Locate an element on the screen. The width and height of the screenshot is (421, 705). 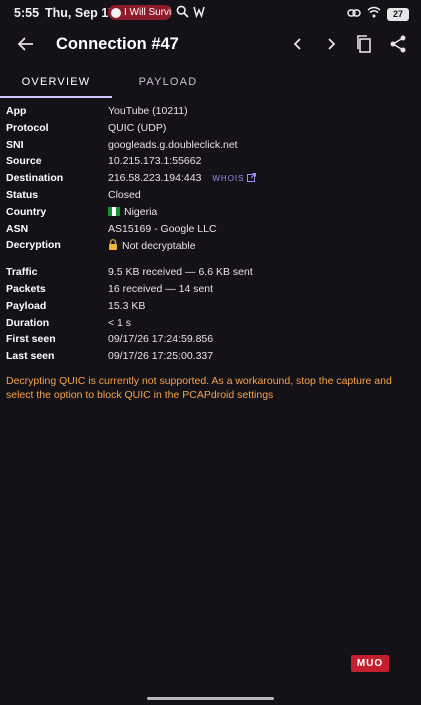
detail-label: Country is located at coordinates (26, 211).